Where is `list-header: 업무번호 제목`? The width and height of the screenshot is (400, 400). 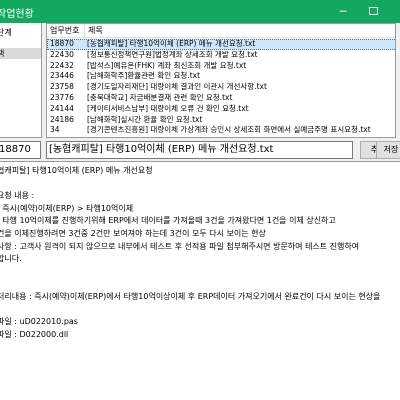 list-header: 업무번호 제목 is located at coordinates (221, 31).